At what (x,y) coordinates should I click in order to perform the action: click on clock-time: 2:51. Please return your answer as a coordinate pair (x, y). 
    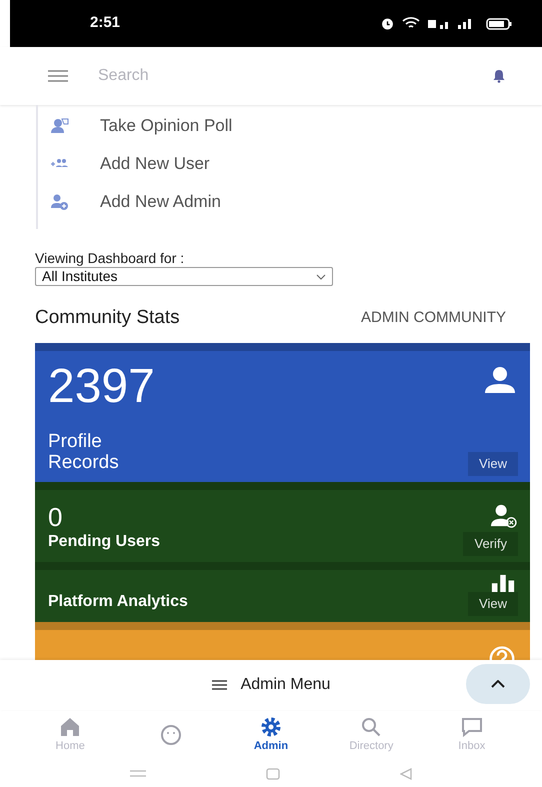
    Looking at the image, I should click on (105, 23).